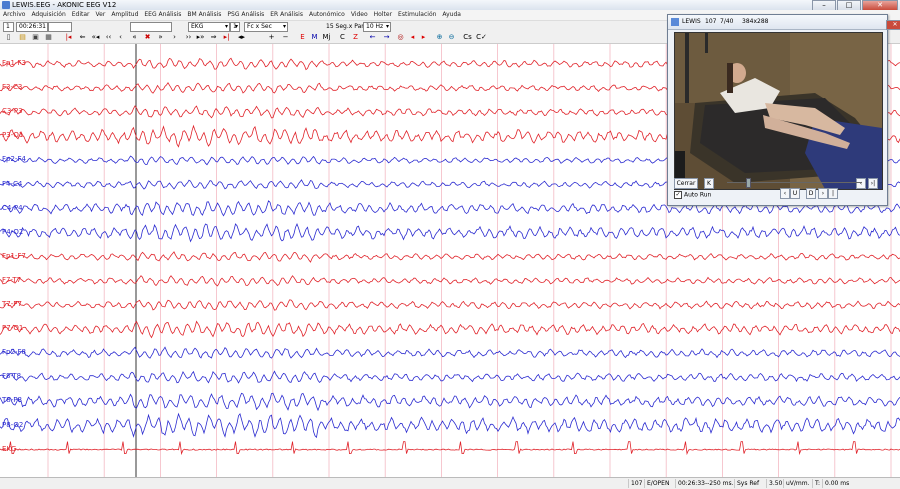  What do you see at coordinates (285, 37) in the screenshot?
I see `zoom-out-time-icon: −` at bounding box center [285, 37].